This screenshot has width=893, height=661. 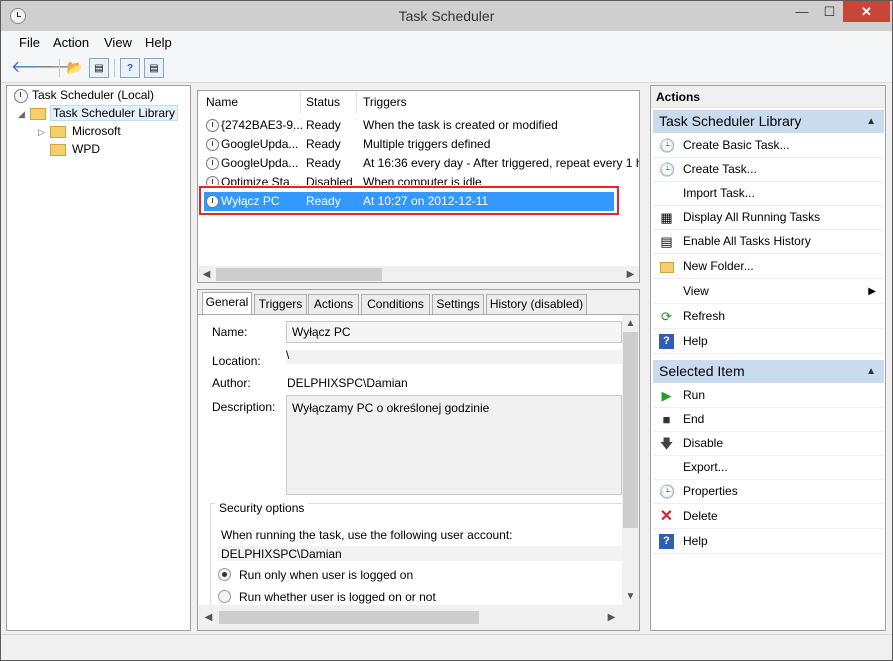 I want to click on task-clock-icon, so click(x=212, y=145).